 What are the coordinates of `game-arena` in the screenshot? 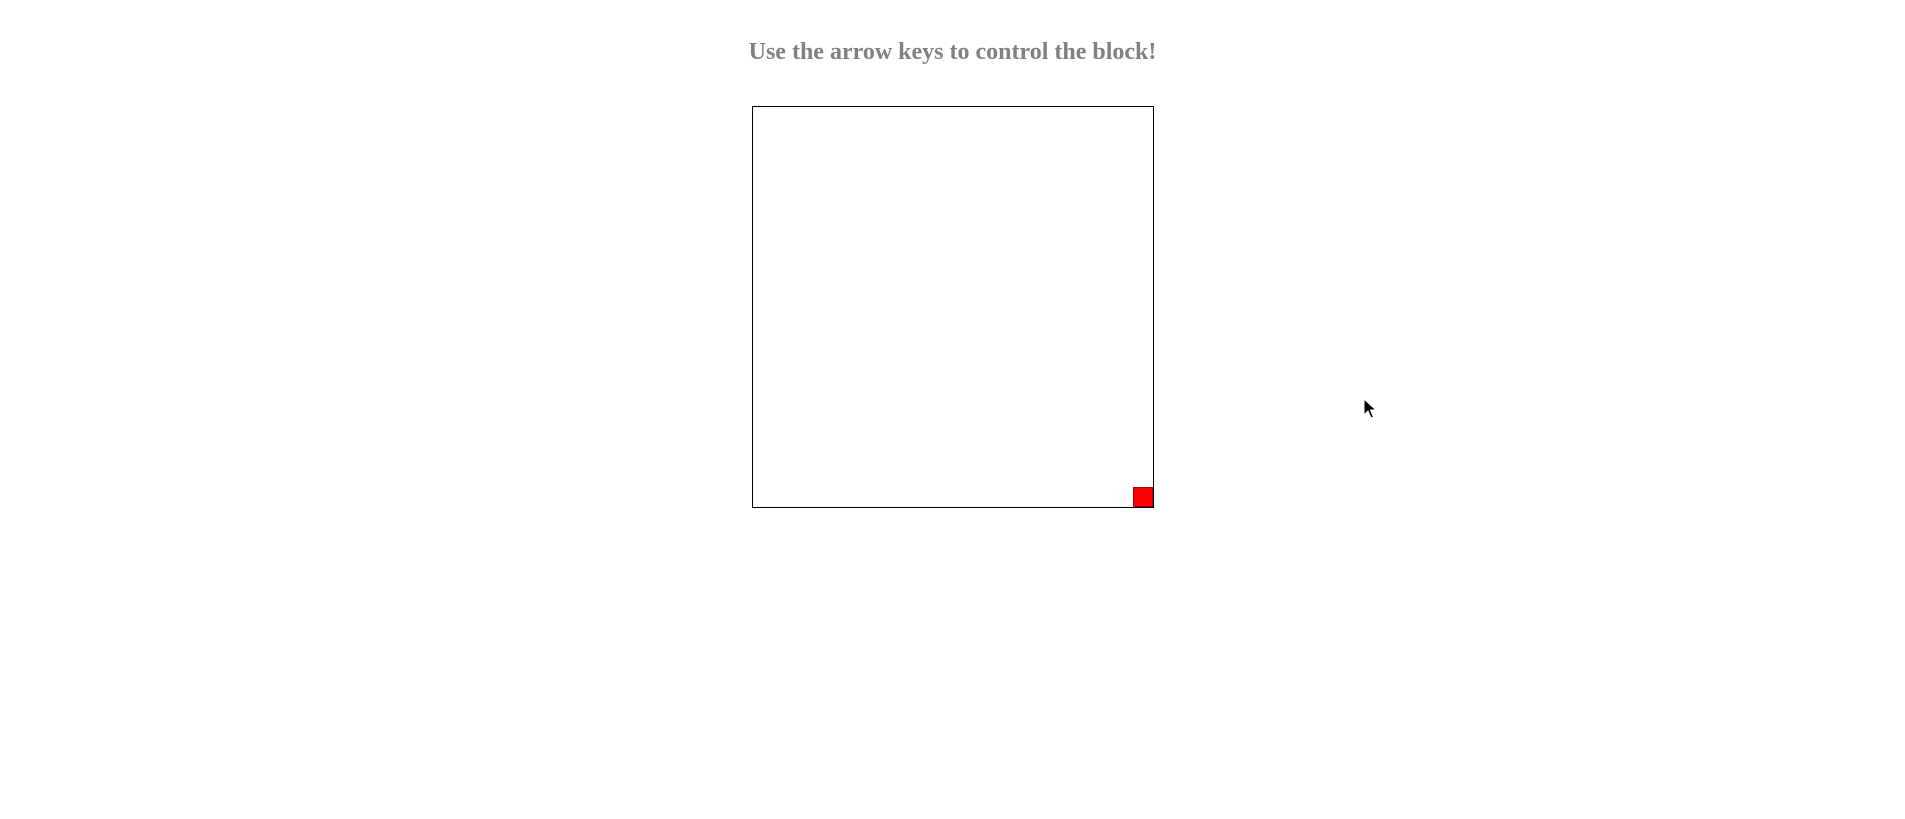 It's located at (953, 307).